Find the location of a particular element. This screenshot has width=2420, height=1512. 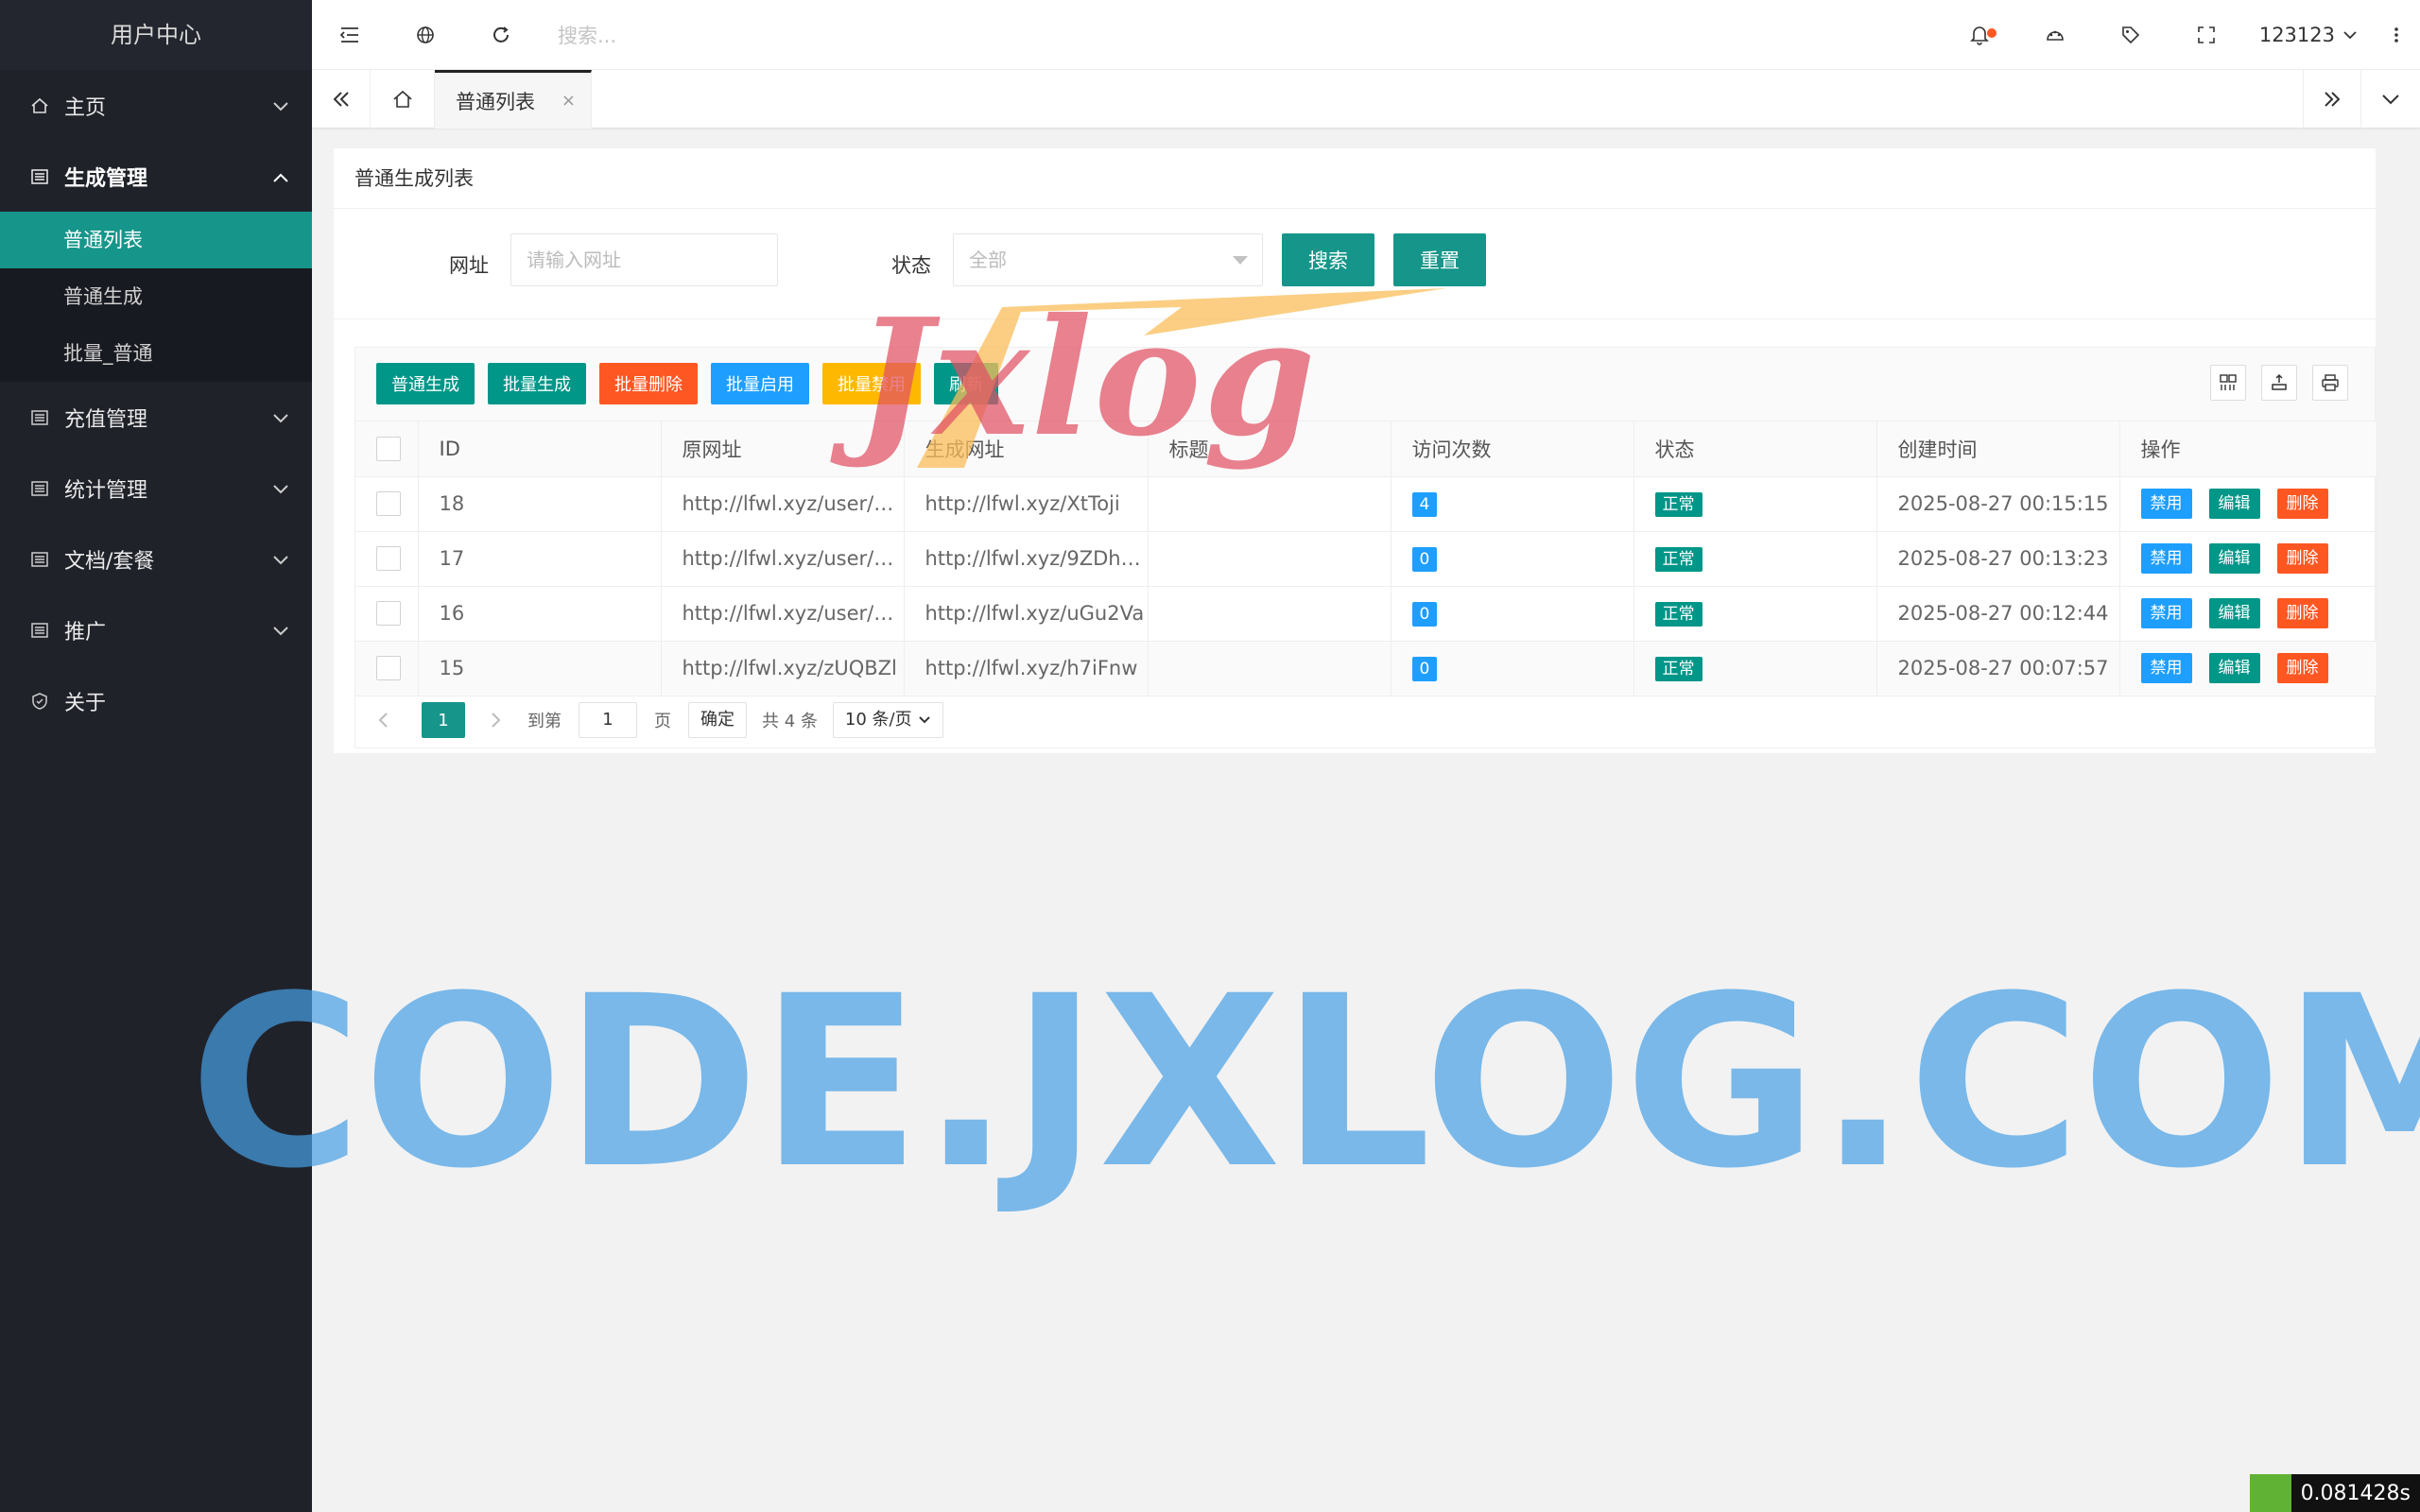

tab-normal-list: 普通列表 × is located at coordinates (513, 99).